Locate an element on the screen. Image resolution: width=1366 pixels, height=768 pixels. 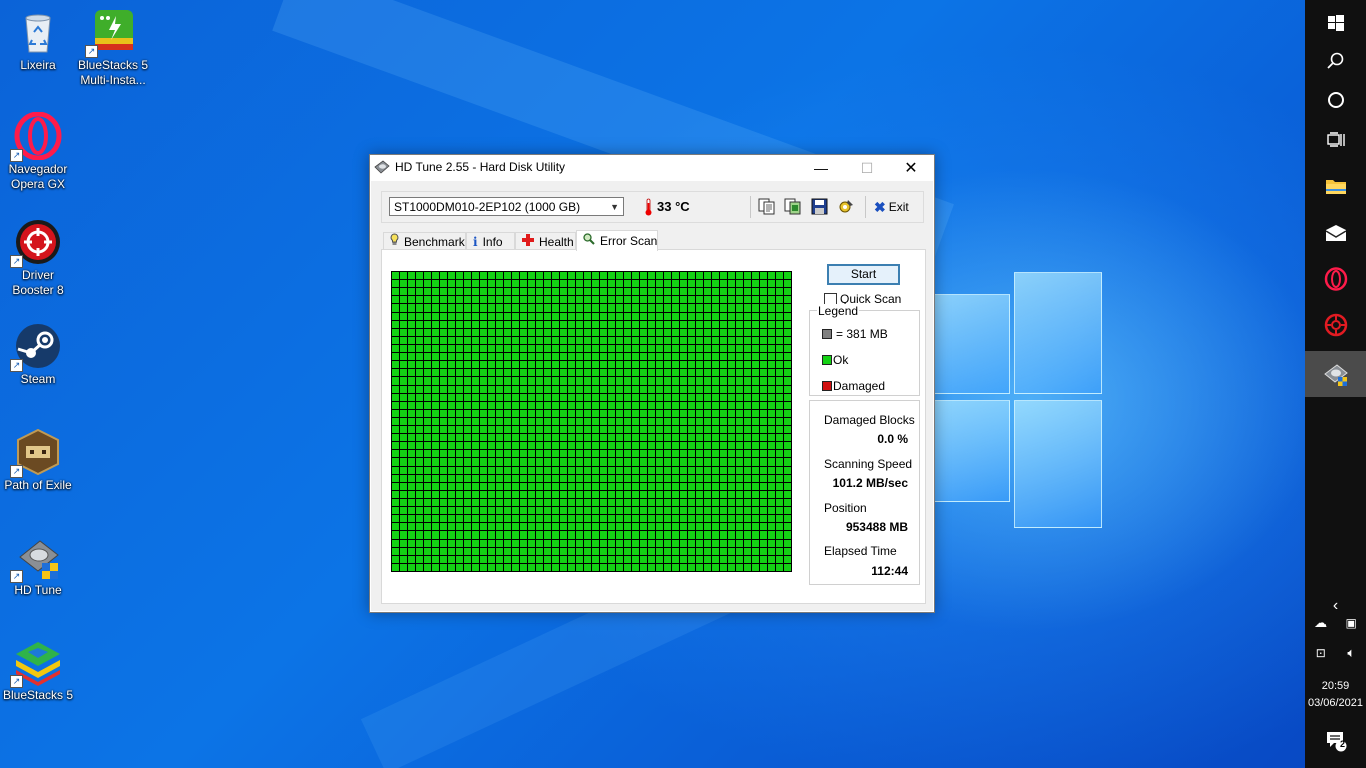
task-view-button is located at coordinates (1335, 140).